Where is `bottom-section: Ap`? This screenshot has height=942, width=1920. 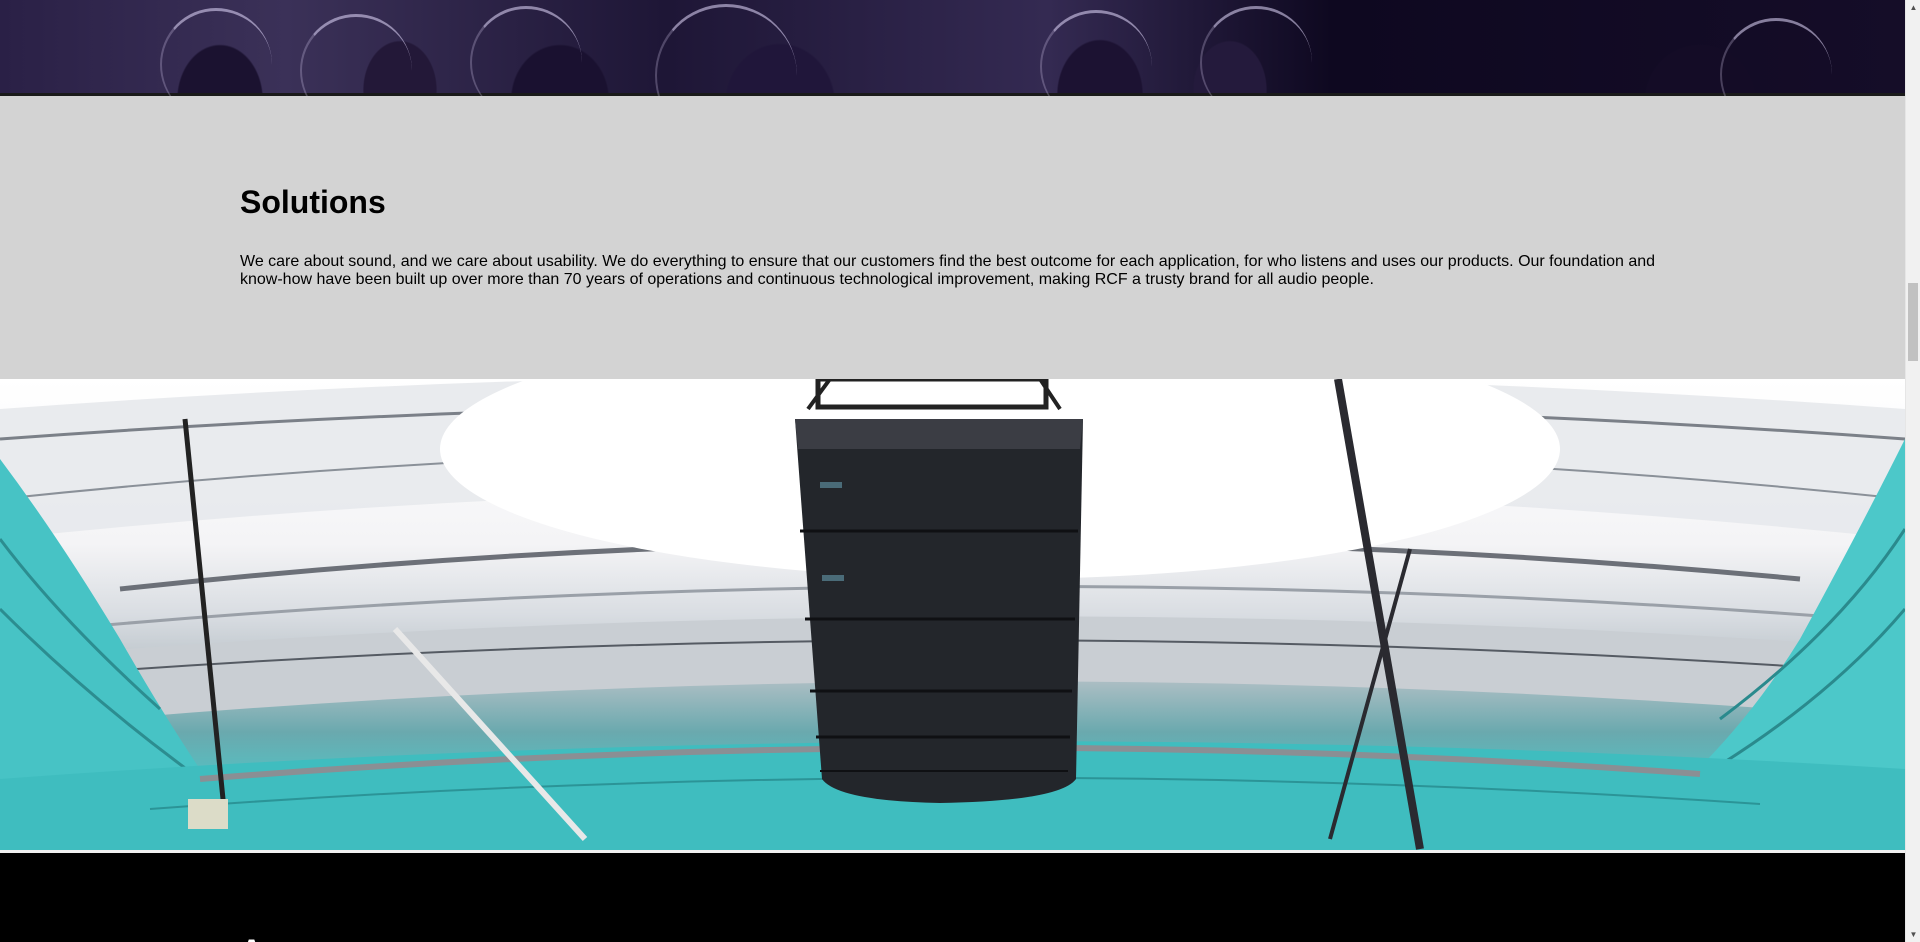 bottom-section: Ap is located at coordinates (952, 896).